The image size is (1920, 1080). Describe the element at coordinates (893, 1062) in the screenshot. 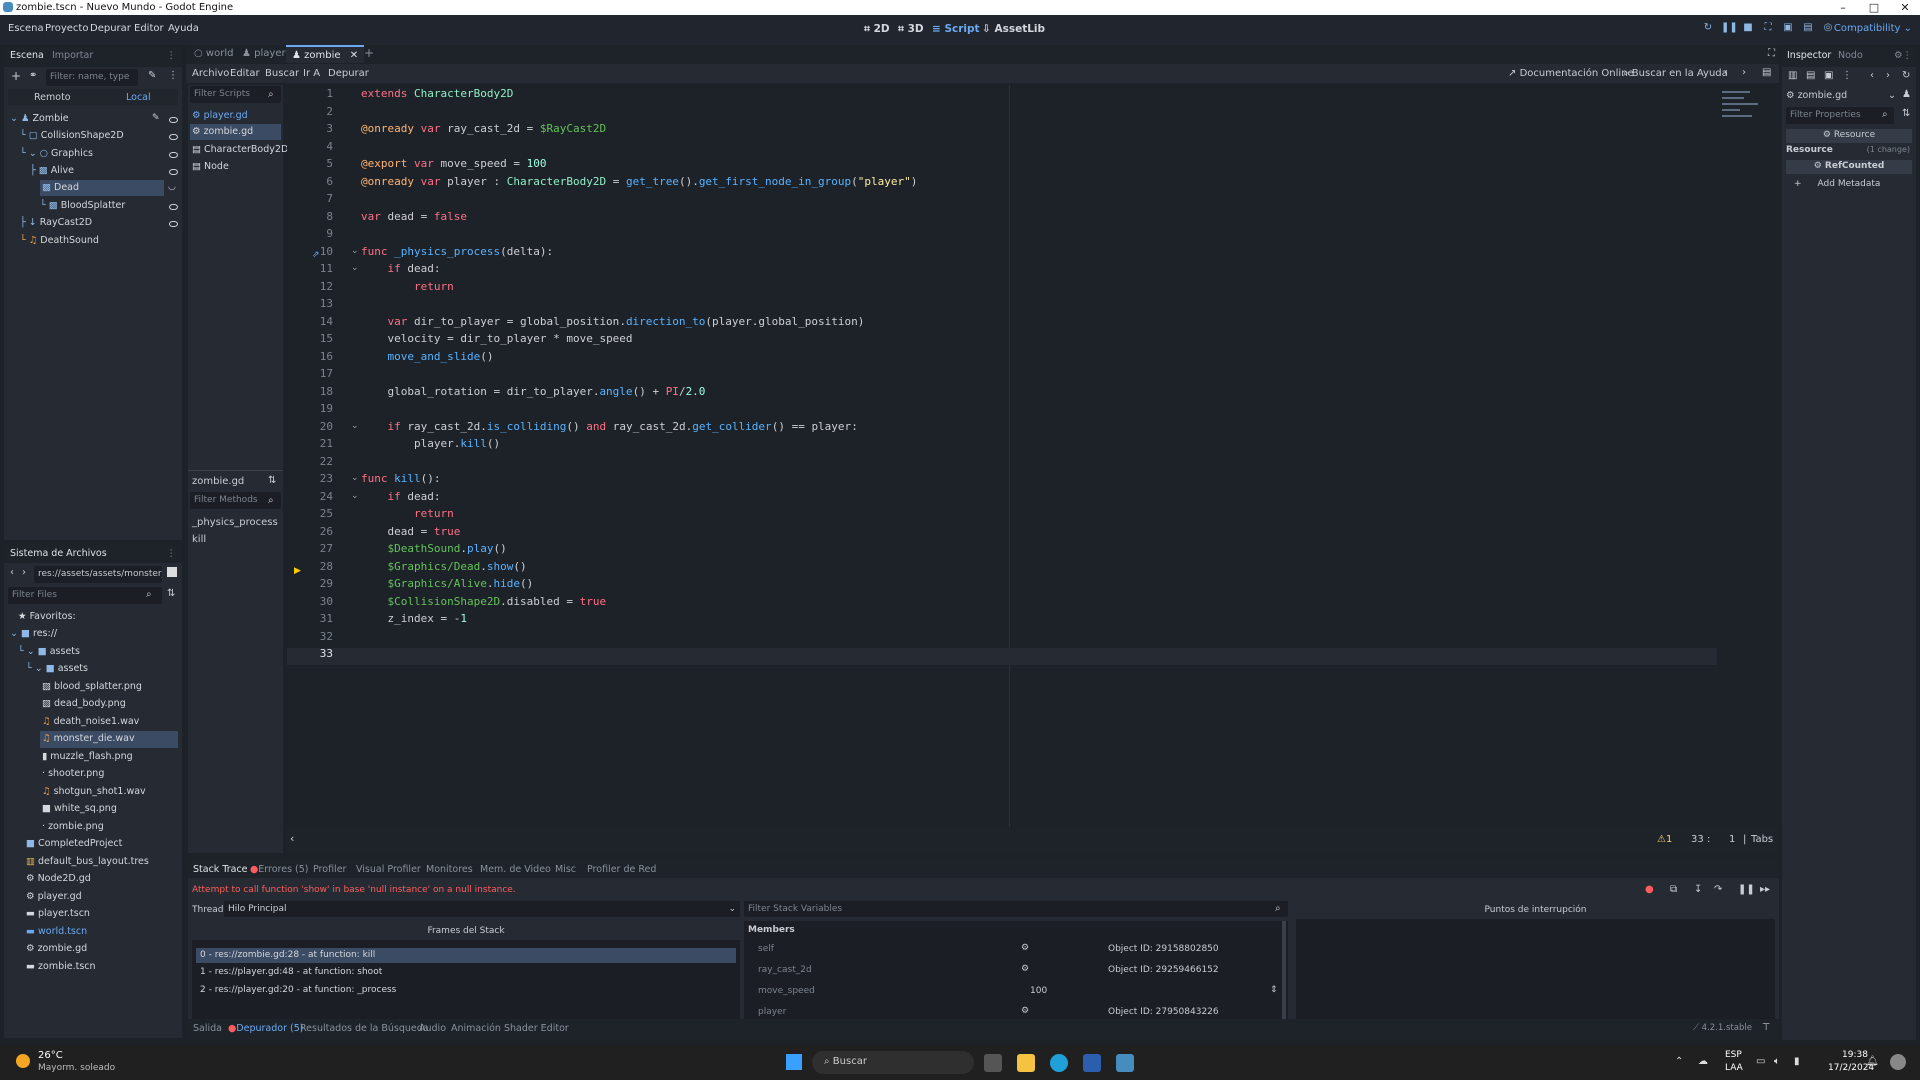

I see `taskbar-search: ⌕ Buscar` at that location.